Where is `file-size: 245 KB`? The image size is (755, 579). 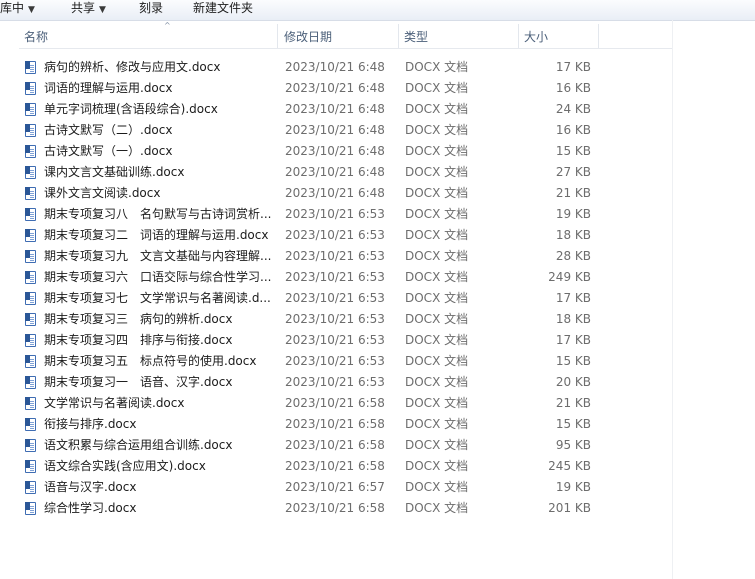
file-size: 245 KB is located at coordinates (569, 466).